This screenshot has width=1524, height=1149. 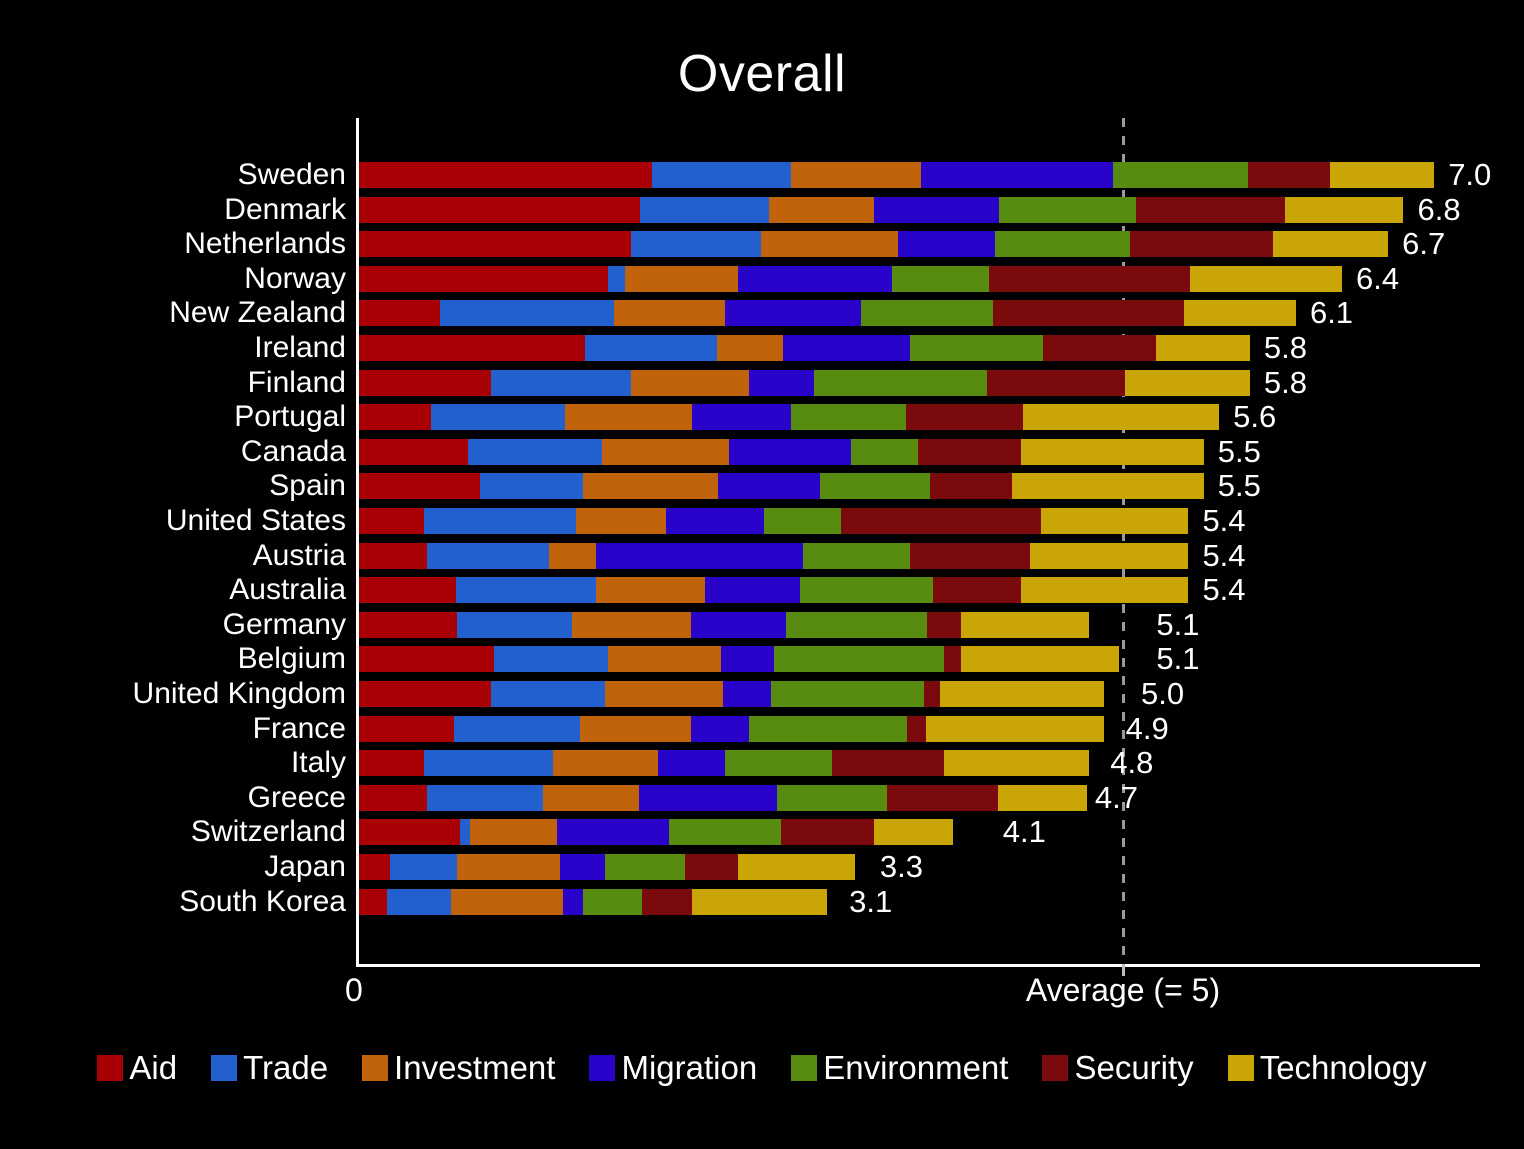 What do you see at coordinates (269, 1068) in the screenshot?
I see `legend-item-trade: Trade` at bounding box center [269, 1068].